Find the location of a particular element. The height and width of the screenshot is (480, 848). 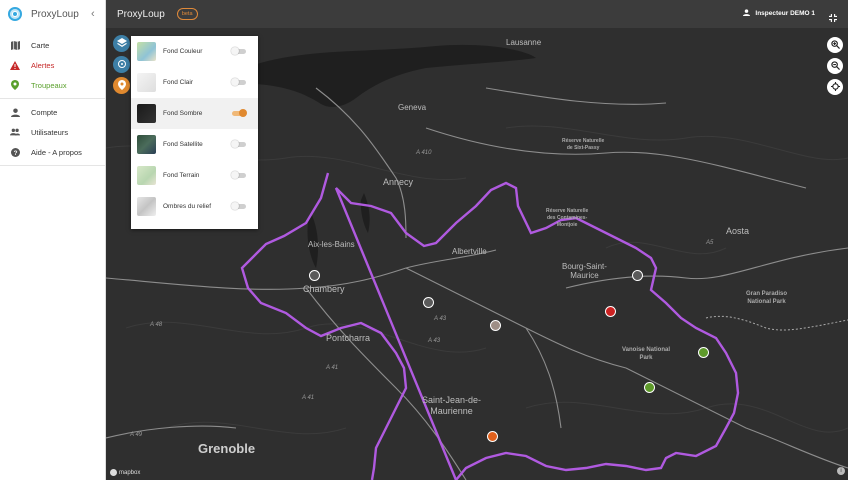

sidebar-item-label: Alertes is located at coordinates (43, 65).